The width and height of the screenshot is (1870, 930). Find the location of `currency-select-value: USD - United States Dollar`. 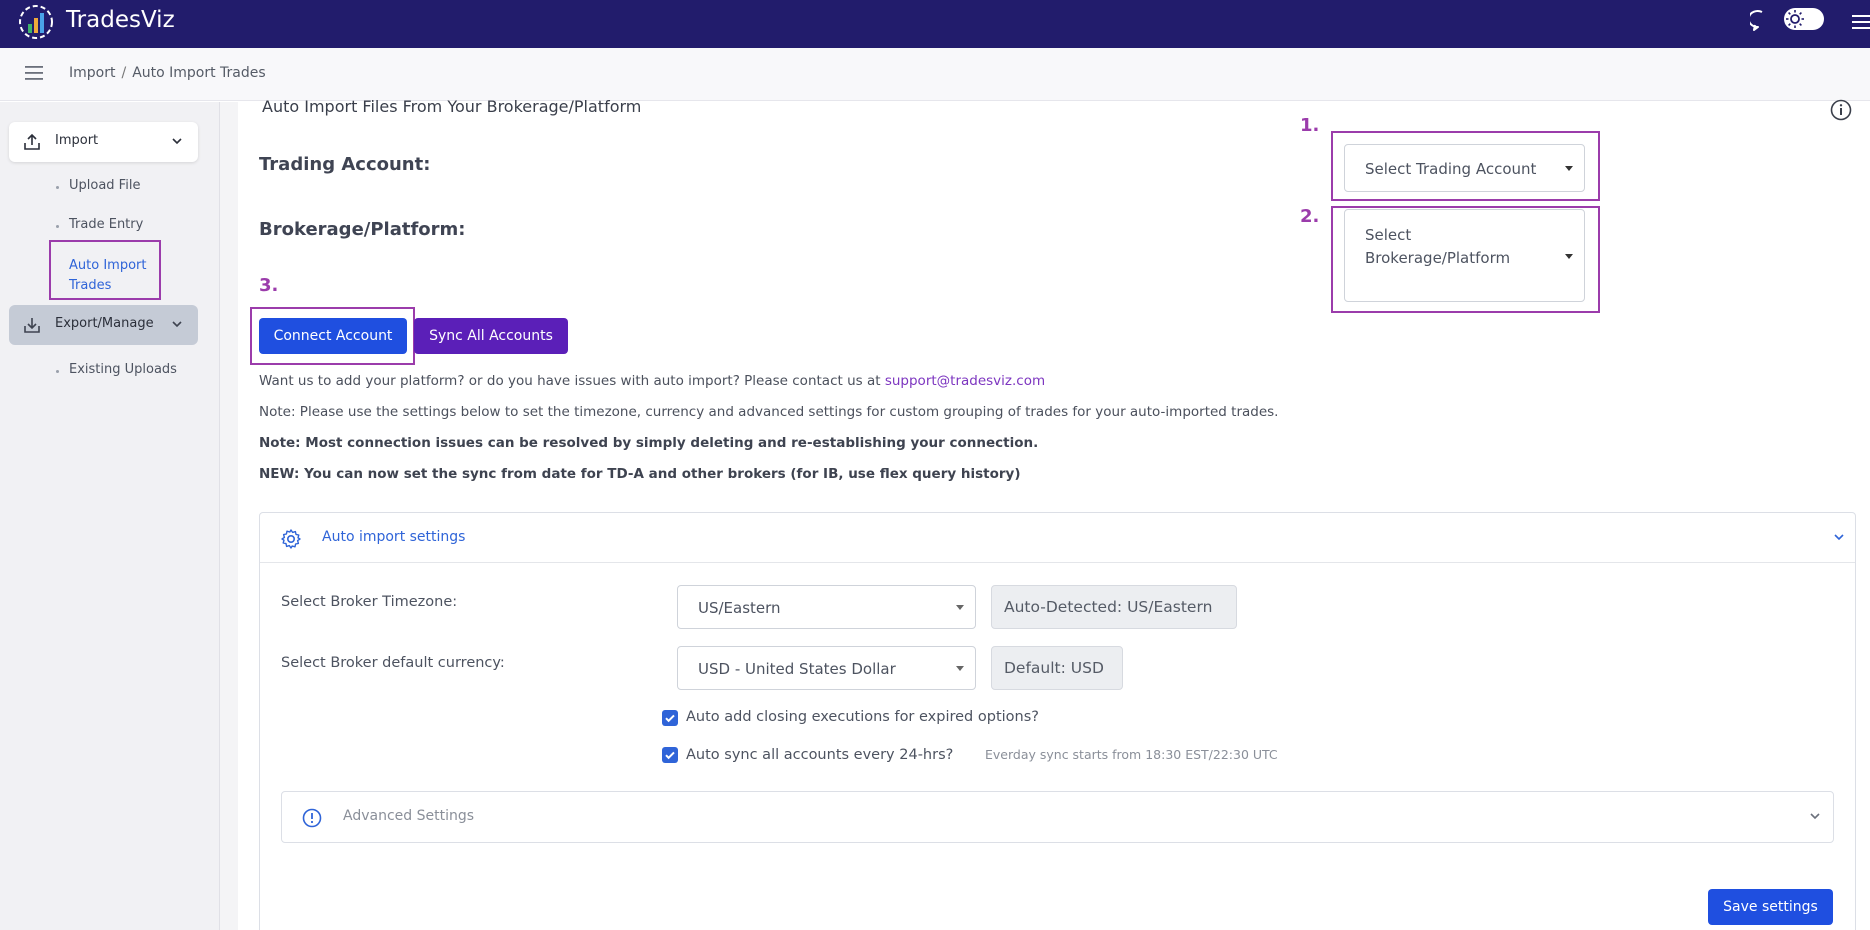

currency-select-value: USD - United States Dollar is located at coordinates (797, 669).